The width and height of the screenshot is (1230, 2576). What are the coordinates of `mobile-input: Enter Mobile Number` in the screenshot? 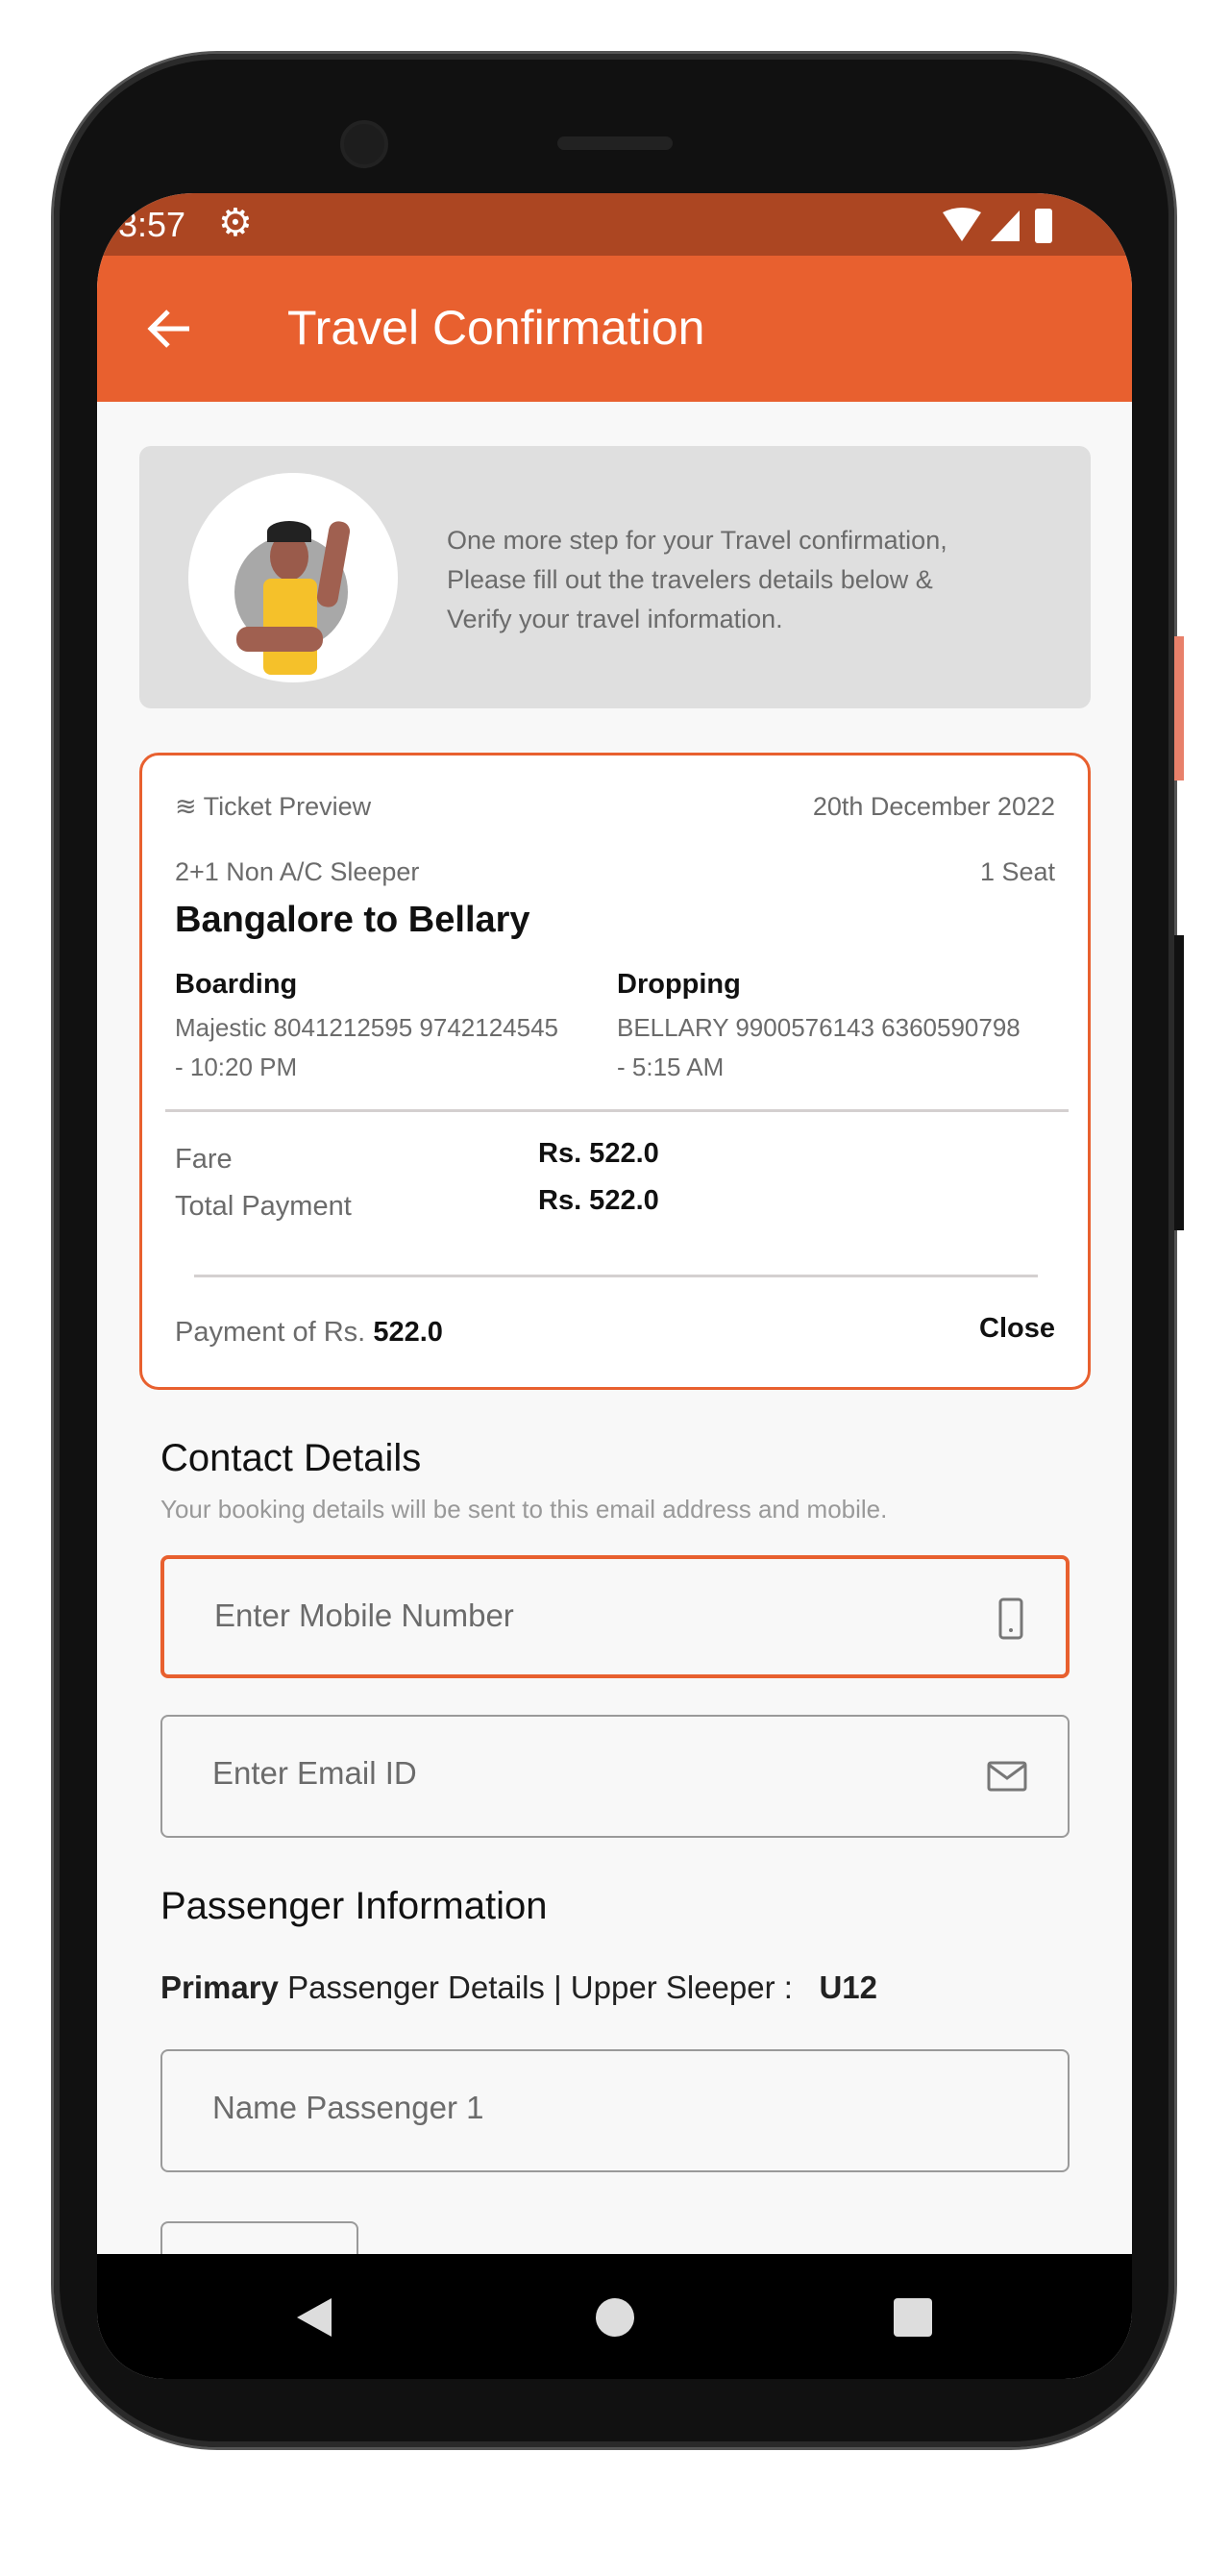 It's located at (615, 1617).